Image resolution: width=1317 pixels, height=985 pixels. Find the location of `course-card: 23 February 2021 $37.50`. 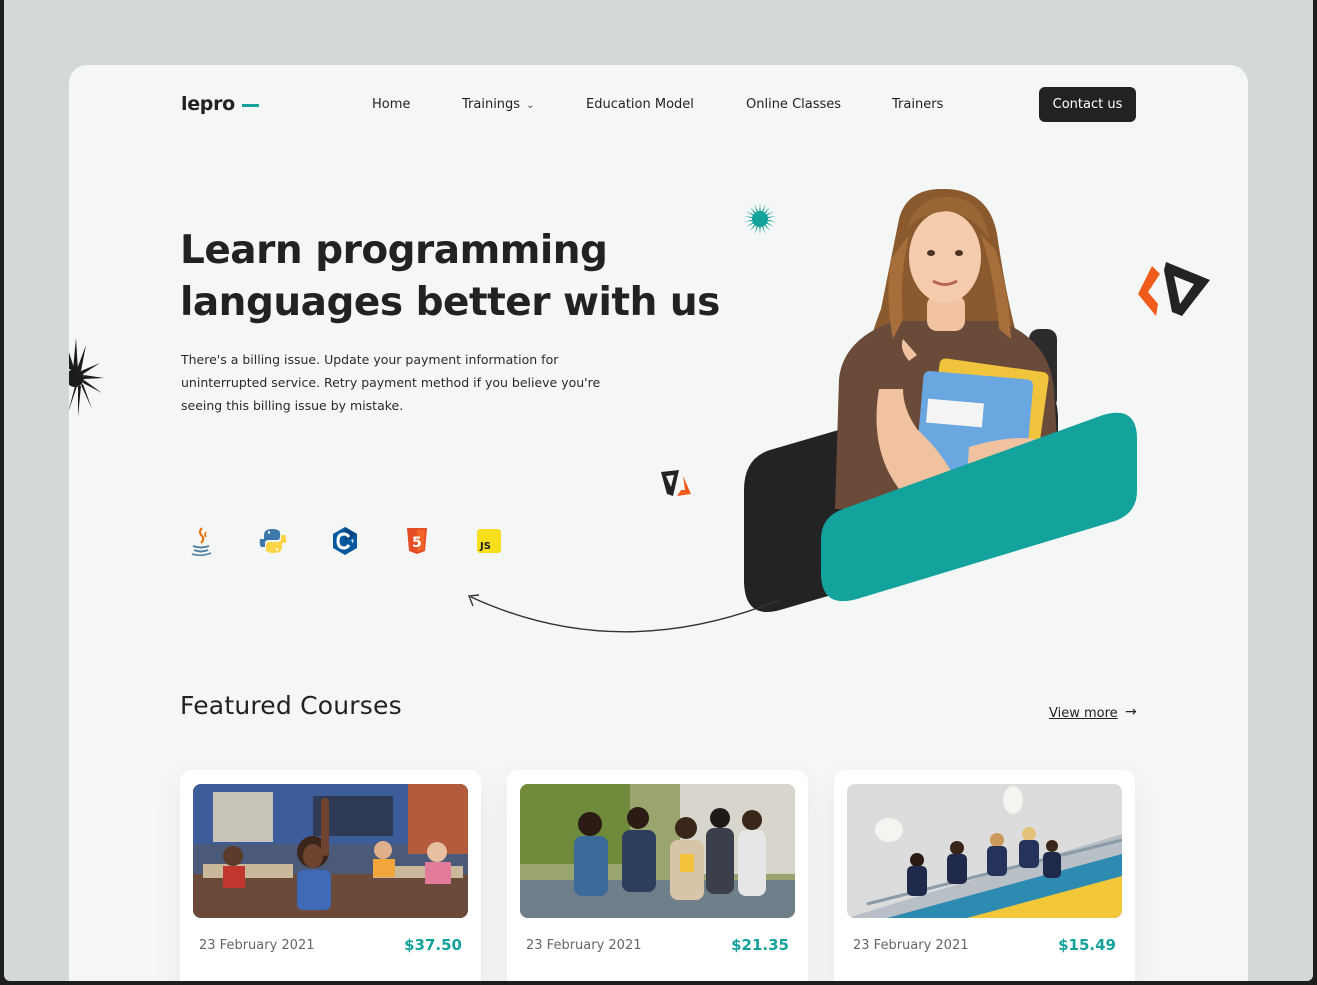

course-card: 23 February 2021 $37.50 is located at coordinates (330, 875).